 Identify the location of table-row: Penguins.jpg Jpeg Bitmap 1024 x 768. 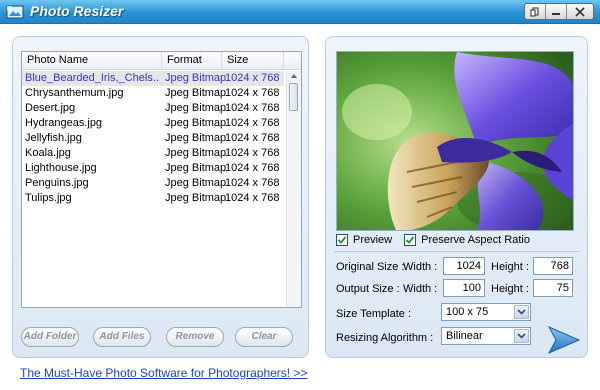
(153, 183).